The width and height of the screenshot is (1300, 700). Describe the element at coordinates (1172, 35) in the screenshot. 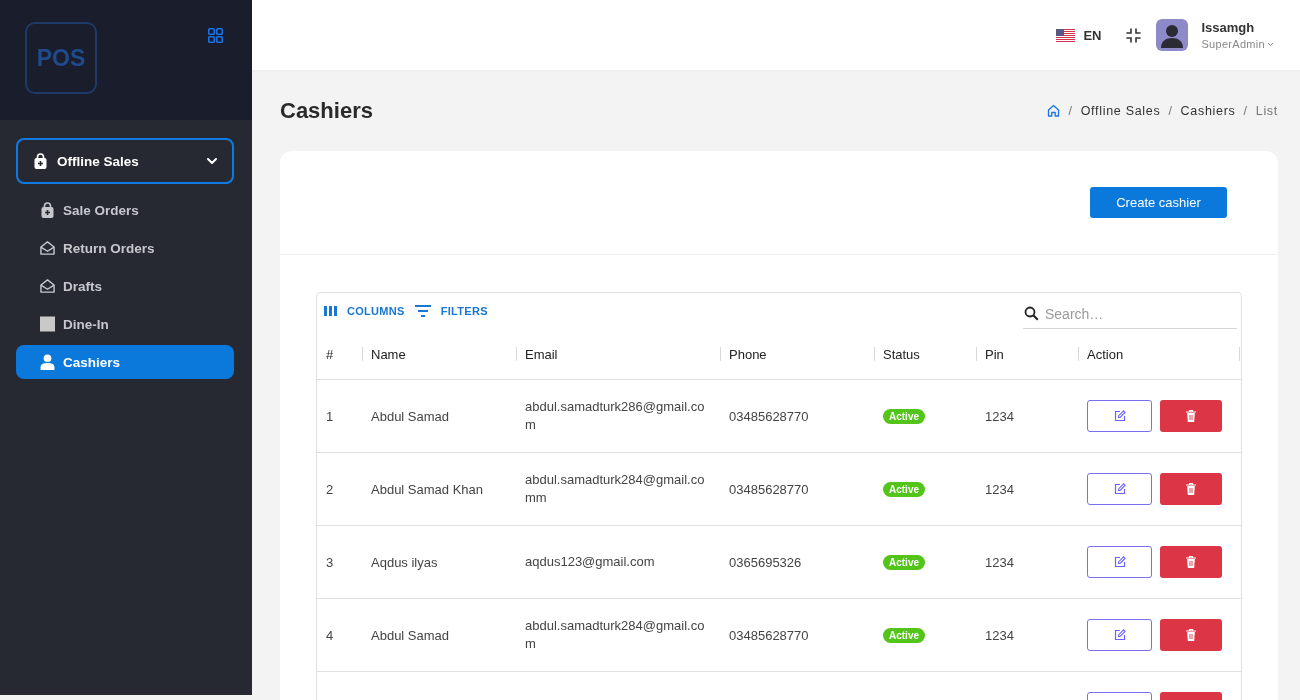

I see `avatar-icon` at that location.